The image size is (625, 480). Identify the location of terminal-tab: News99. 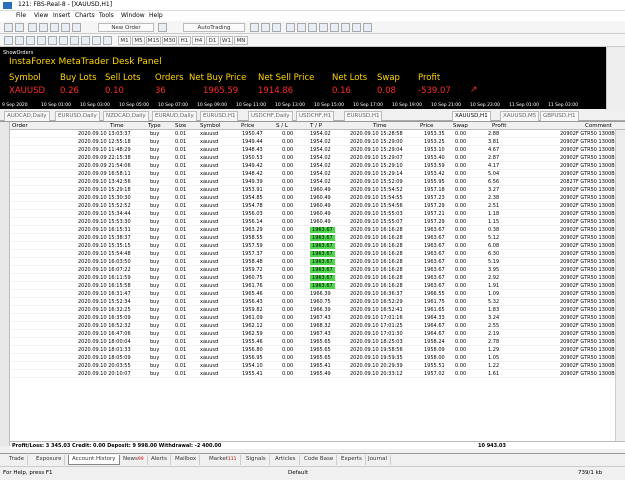
(134, 460).